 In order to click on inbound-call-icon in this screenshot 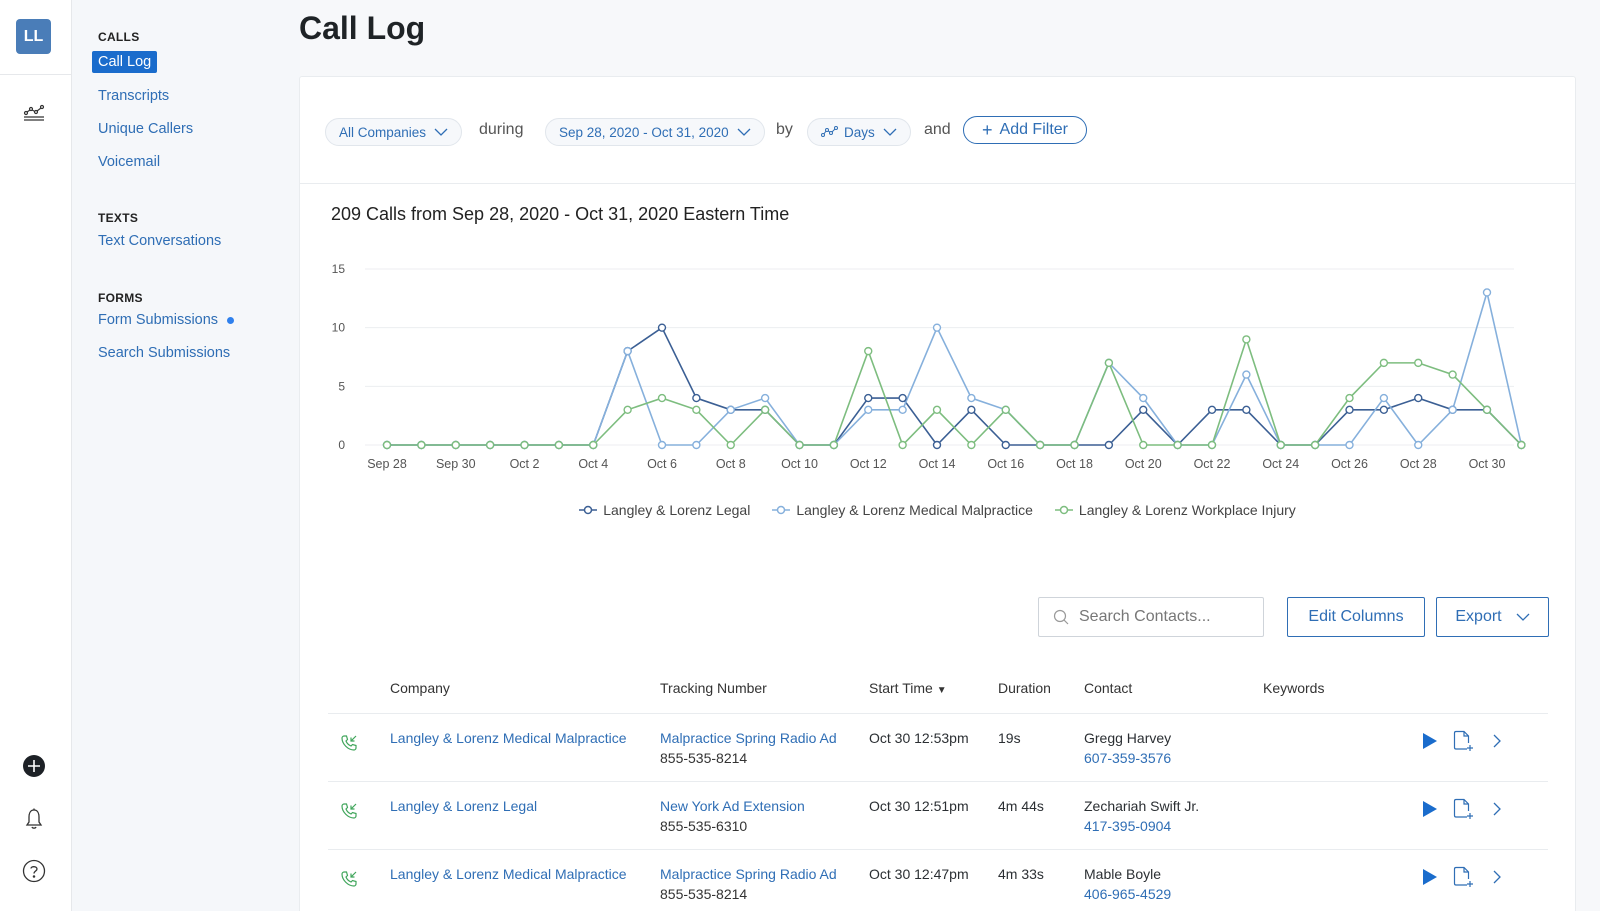, I will do `click(349, 743)`.